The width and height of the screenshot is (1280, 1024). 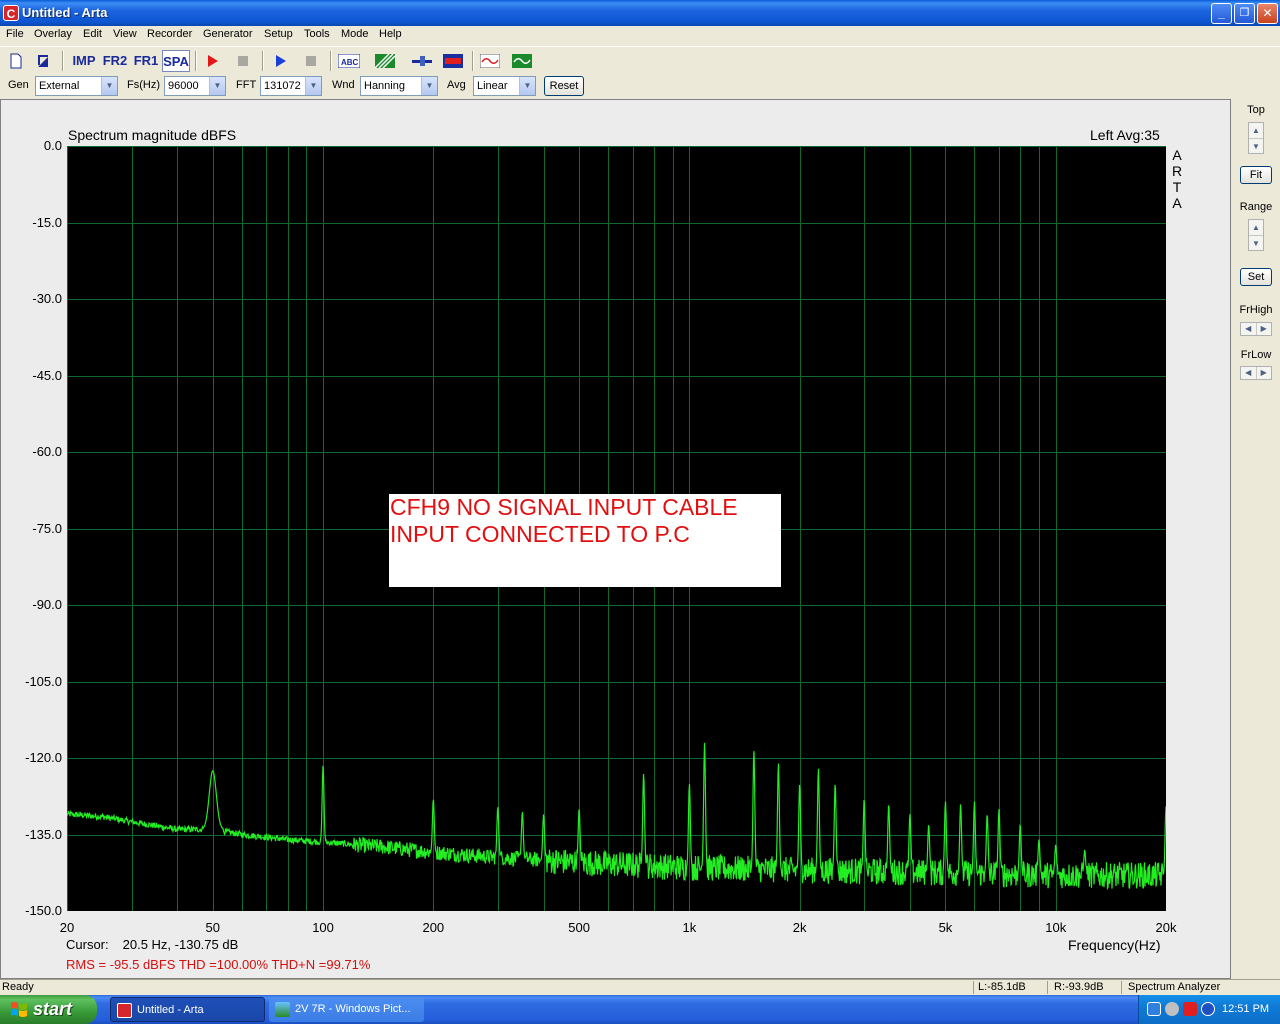 I want to click on menu-view: View, so click(x=125, y=34).